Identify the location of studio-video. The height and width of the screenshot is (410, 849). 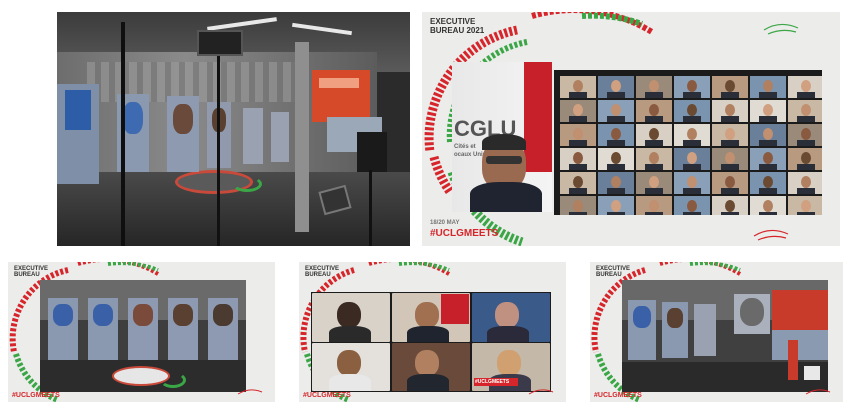
(143, 336).